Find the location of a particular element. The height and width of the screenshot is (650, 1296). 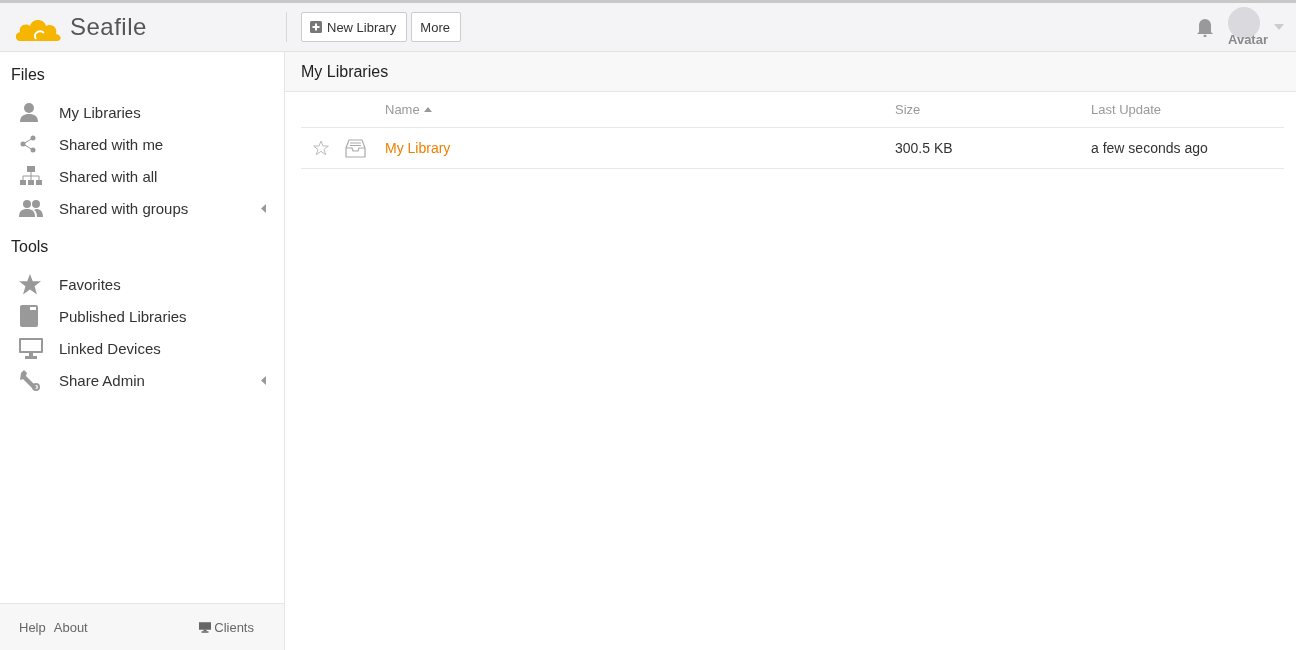

book-icon is located at coordinates (29, 316).